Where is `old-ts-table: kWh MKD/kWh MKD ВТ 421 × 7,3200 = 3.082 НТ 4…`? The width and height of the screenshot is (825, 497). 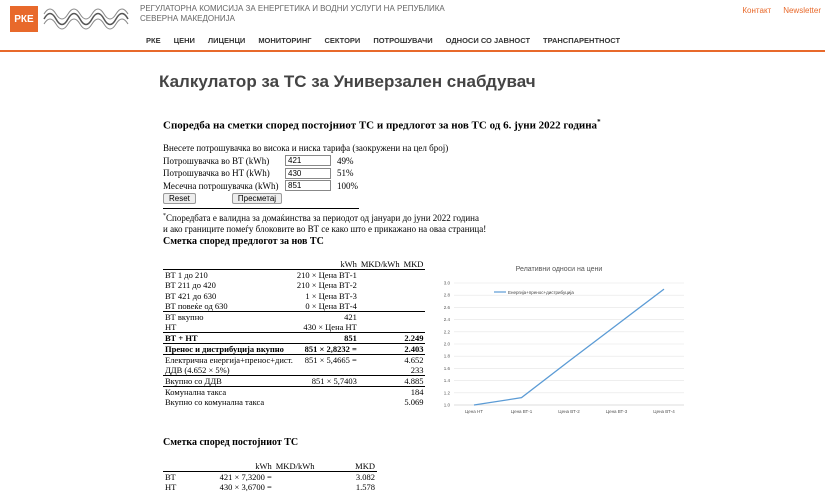
old-ts-table: kWh MKD/kWh MKD ВТ 421 × 7,3200 = 3.082 НТ 4… is located at coordinates (270, 477).